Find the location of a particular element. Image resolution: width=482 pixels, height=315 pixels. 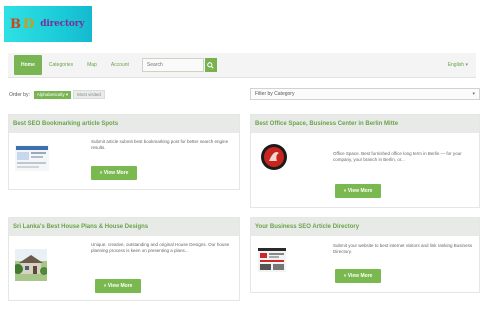

nav-home: Home is located at coordinates (28, 65).